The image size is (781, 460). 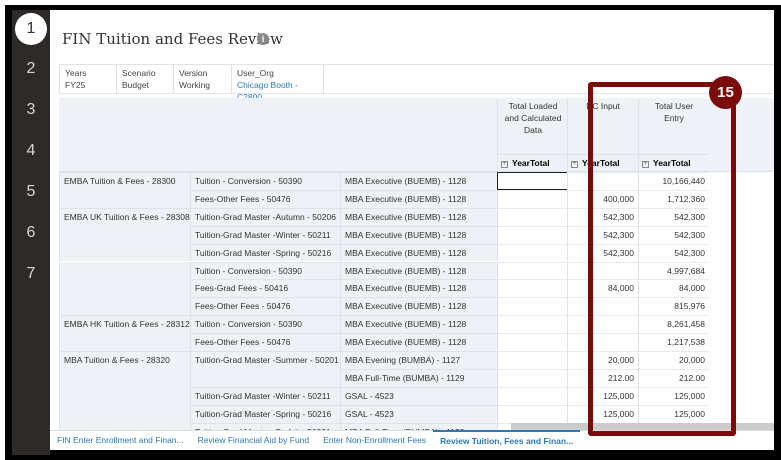 What do you see at coordinates (124, 216) in the screenshot?
I see `row-header-c1: EMBA UK Tuition & Fees - 28308` at bounding box center [124, 216].